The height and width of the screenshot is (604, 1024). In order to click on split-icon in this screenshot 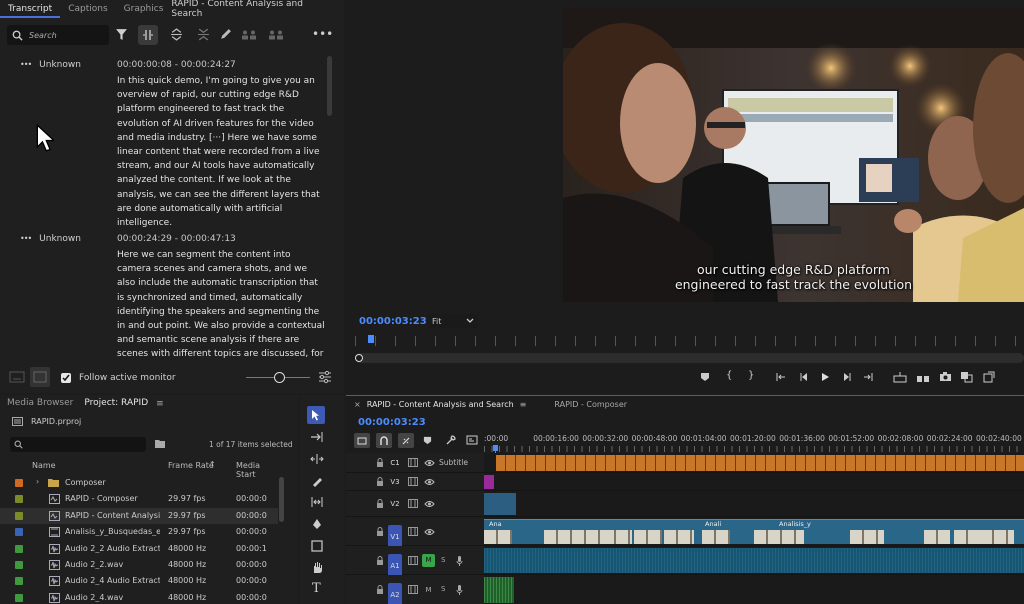, I will do `click(203, 34)`.